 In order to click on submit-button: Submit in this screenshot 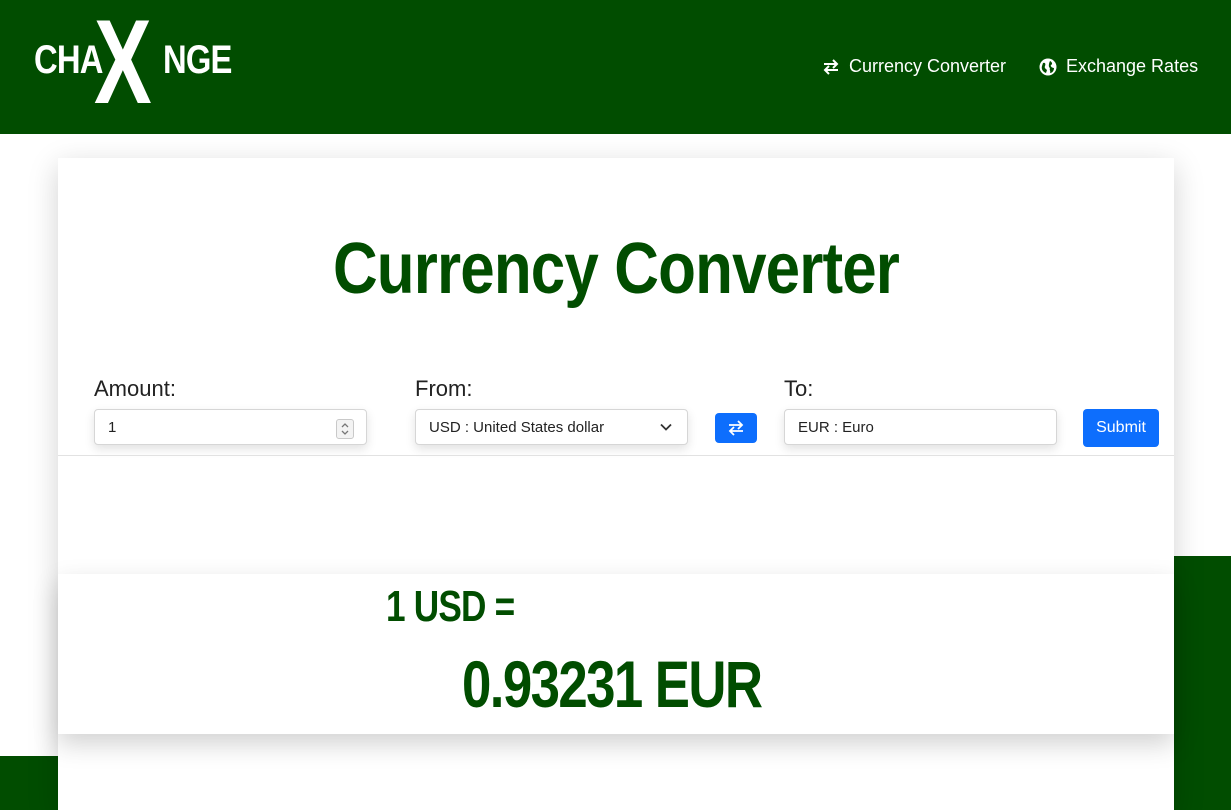, I will do `click(1121, 428)`.